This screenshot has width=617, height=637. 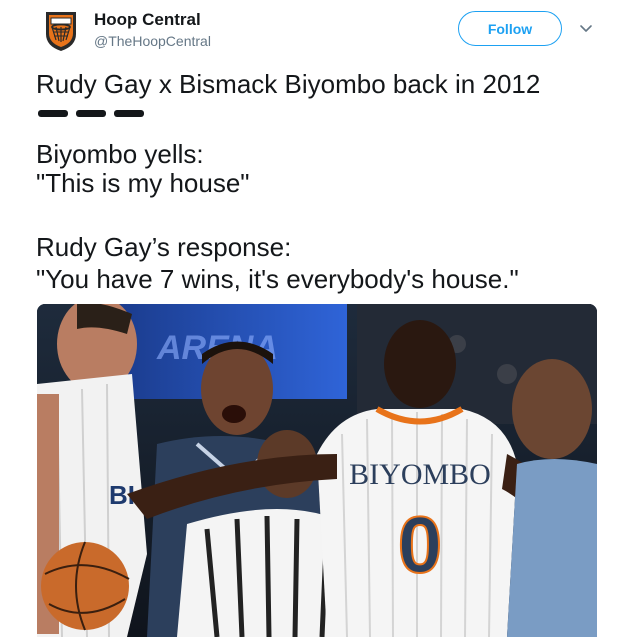 I want to click on account-handle: @TheHoopCentral, so click(x=152, y=41).